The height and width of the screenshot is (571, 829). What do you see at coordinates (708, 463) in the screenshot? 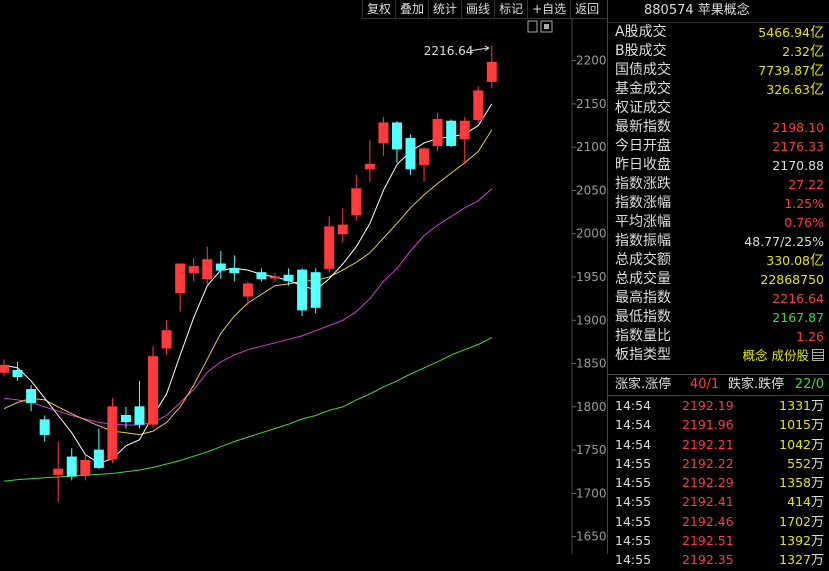
I see `trade-price: 2192.22` at bounding box center [708, 463].